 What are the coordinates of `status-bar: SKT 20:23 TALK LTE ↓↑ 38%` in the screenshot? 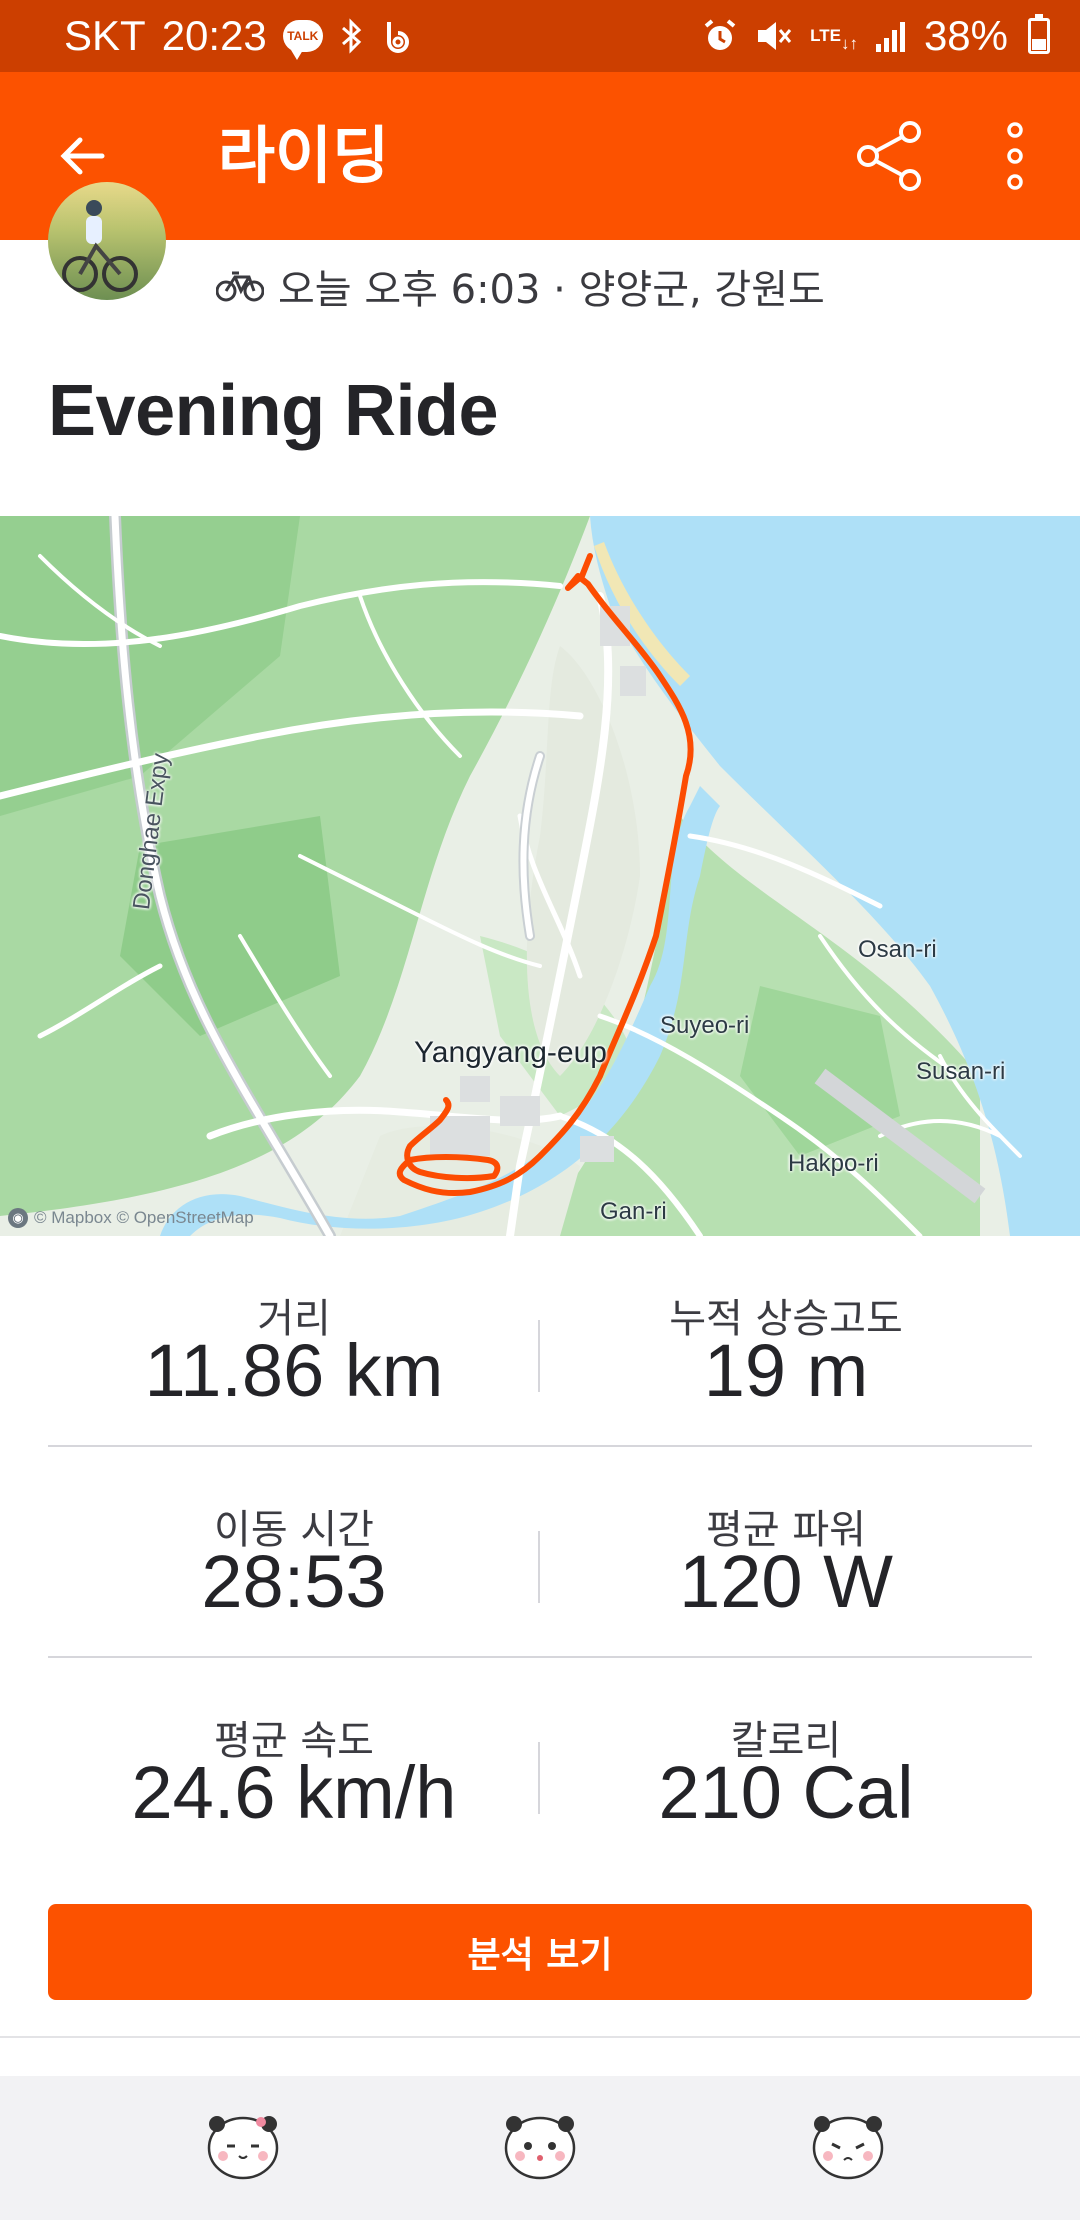 It's located at (540, 36).